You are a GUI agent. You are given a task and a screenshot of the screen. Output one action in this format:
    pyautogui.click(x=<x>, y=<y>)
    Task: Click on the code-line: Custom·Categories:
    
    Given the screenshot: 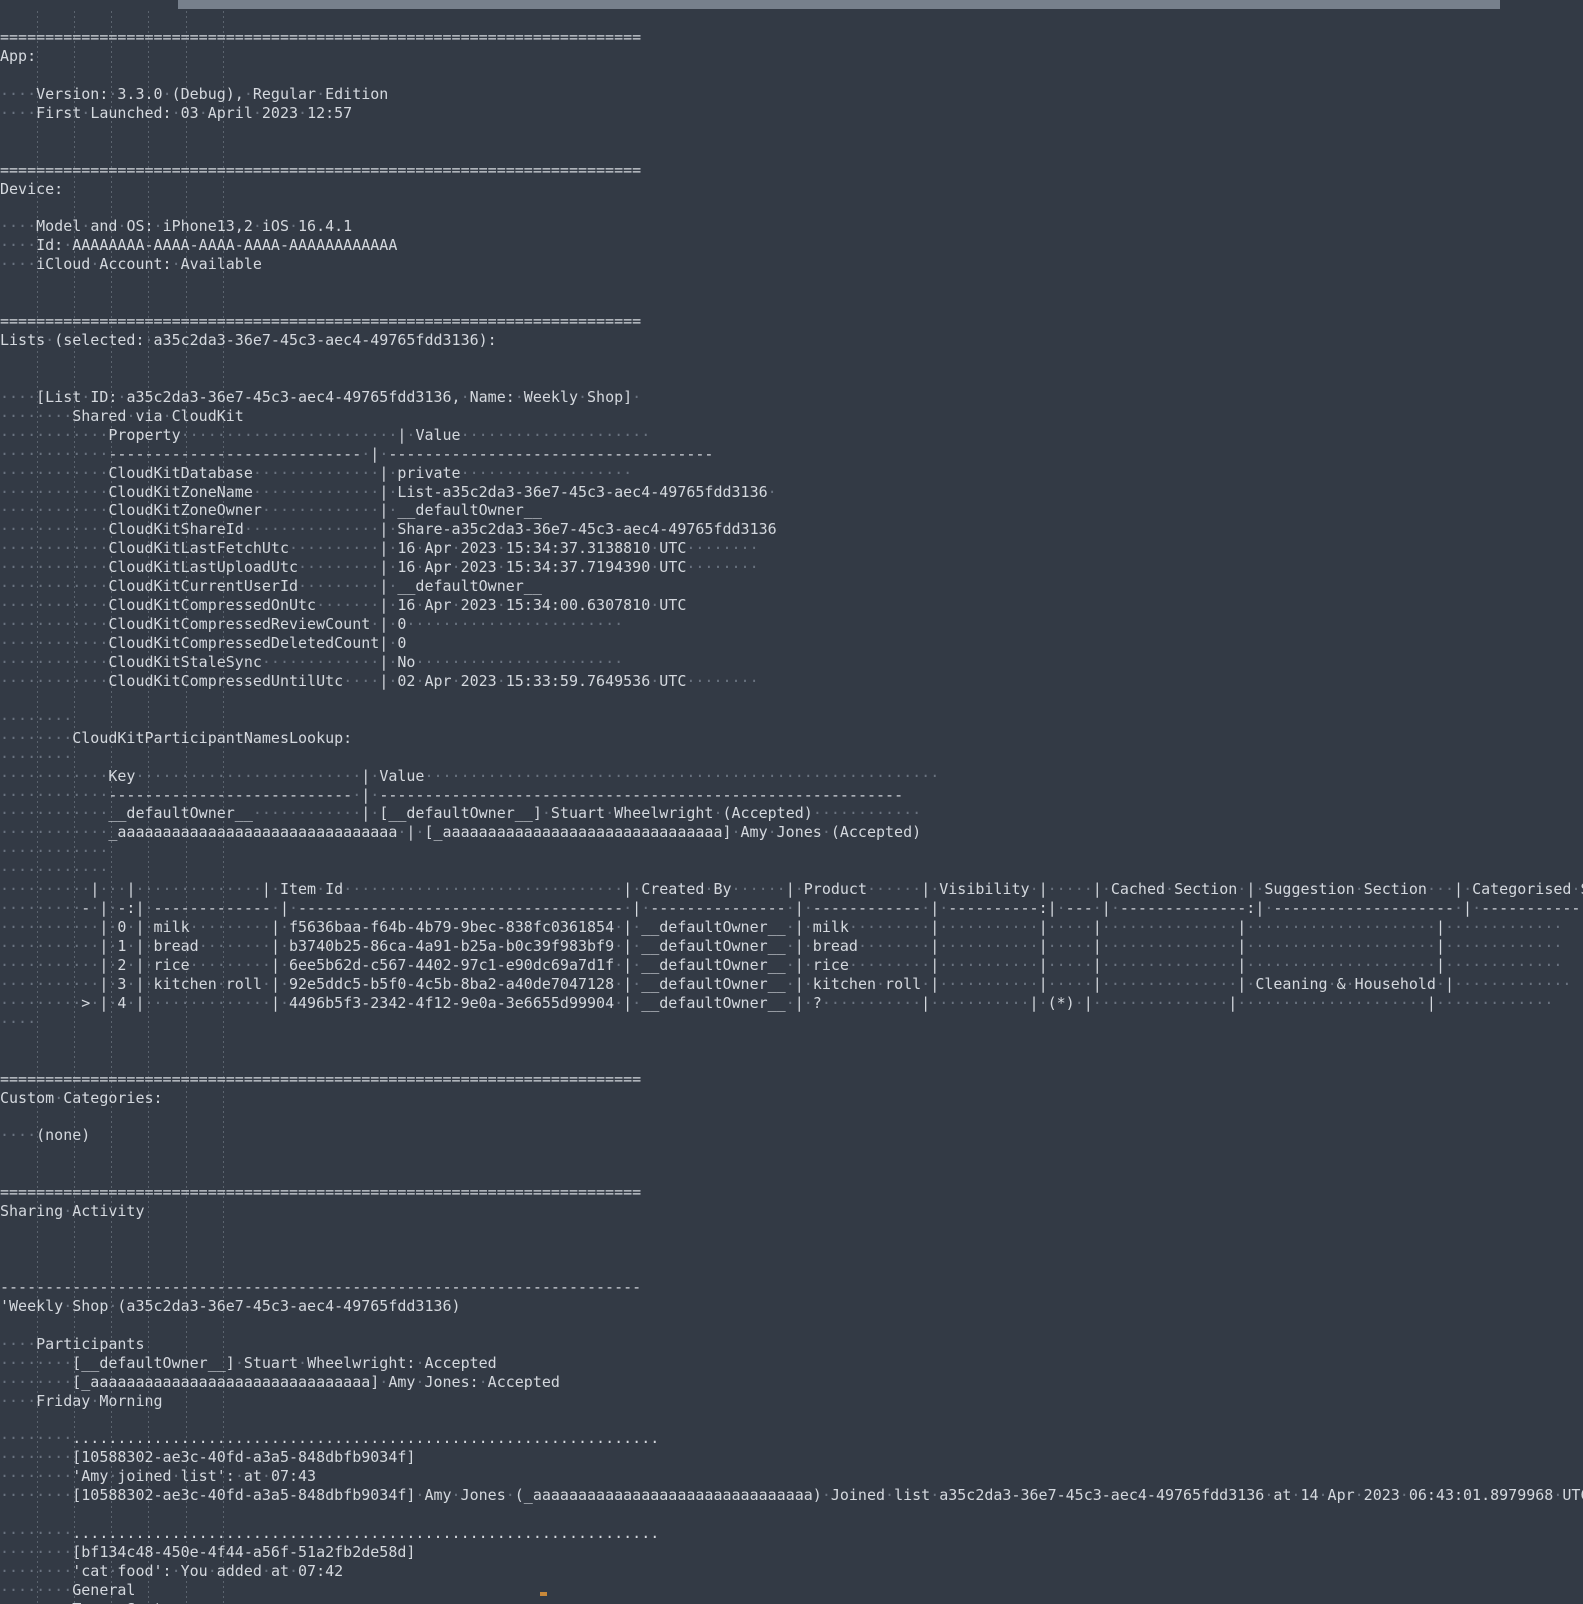 What is the action you would take?
    pyautogui.click(x=791, y=1098)
    